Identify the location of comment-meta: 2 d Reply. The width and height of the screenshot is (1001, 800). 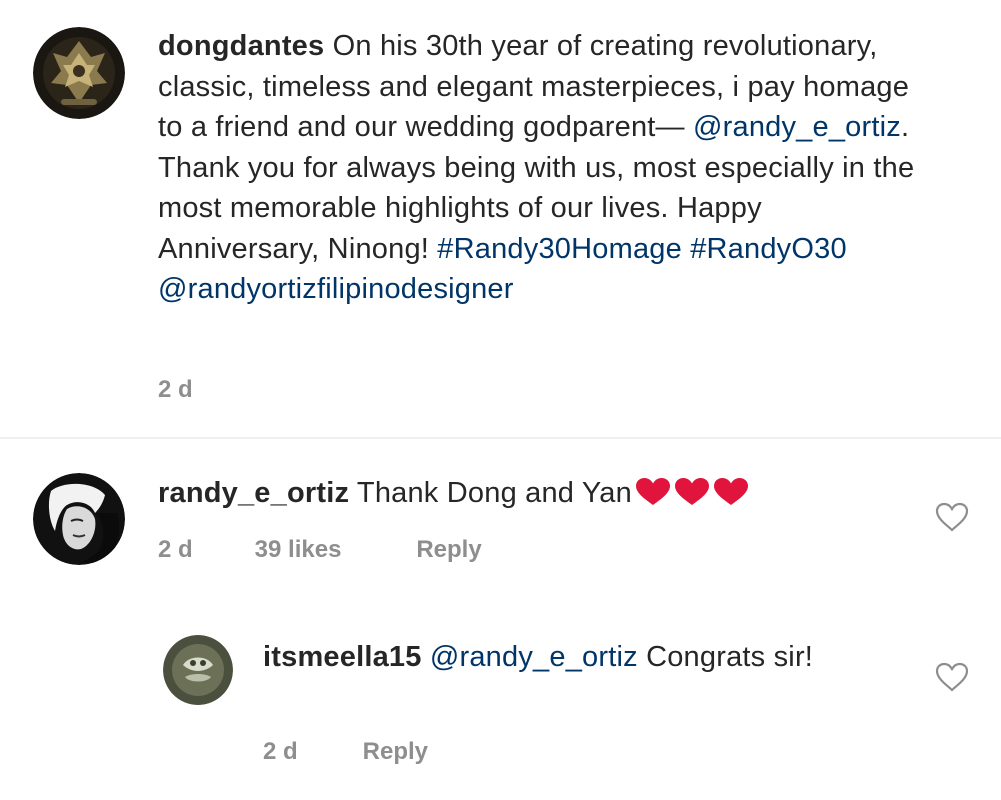
(345, 752).